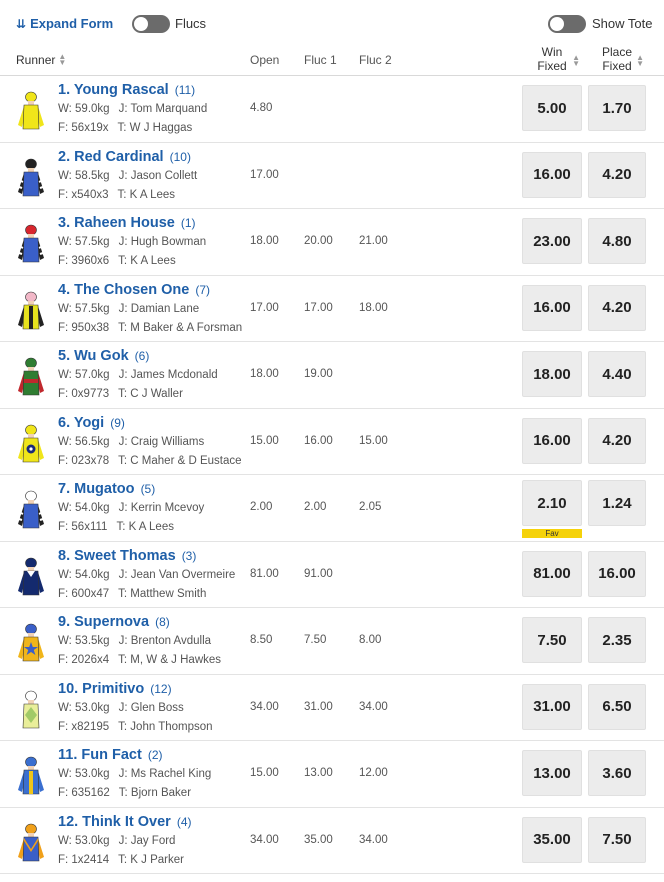 The height and width of the screenshot is (882, 664). I want to click on fluc2-column-header: Fluc 2, so click(375, 60).